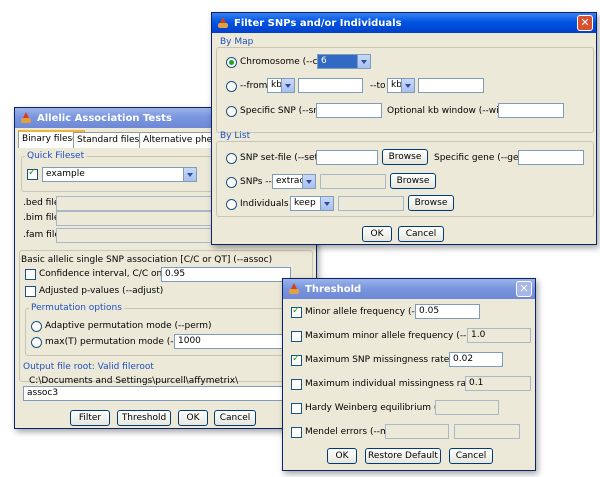 Image resolution: width=600 pixels, height=477 pixels. Describe the element at coordinates (175, 274) in the screenshot. I see `ci-value: 0.95` at that location.